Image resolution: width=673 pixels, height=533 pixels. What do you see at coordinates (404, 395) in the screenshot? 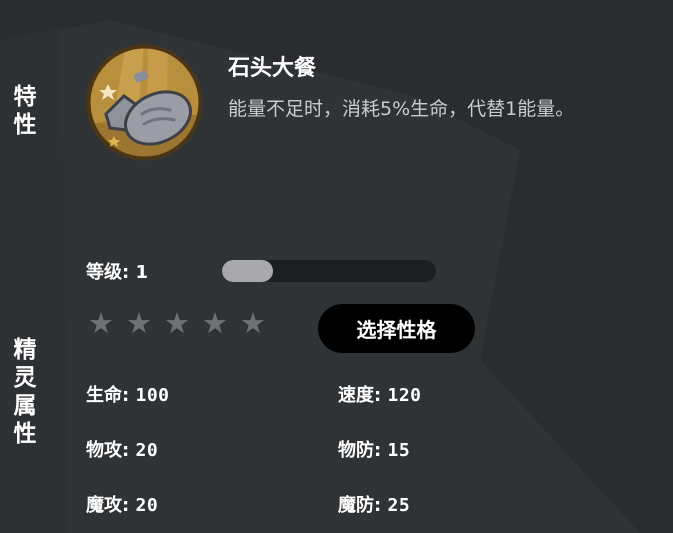
I see `stat-speed-value: 120` at bounding box center [404, 395].